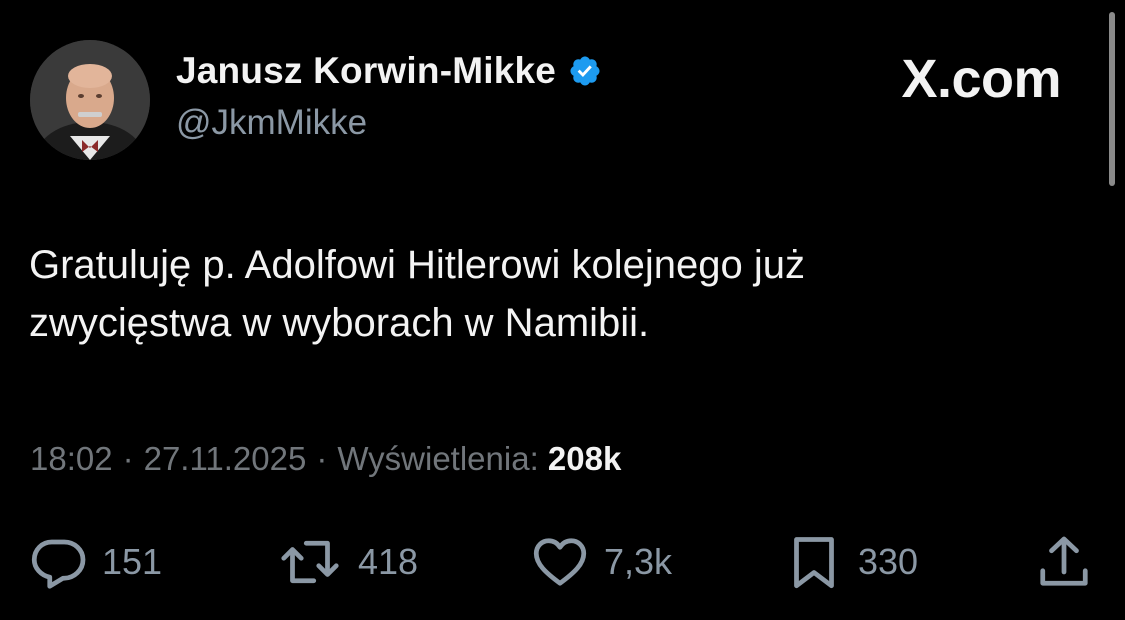 The image size is (1125, 620). I want to click on share-button, so click(1064, 562).